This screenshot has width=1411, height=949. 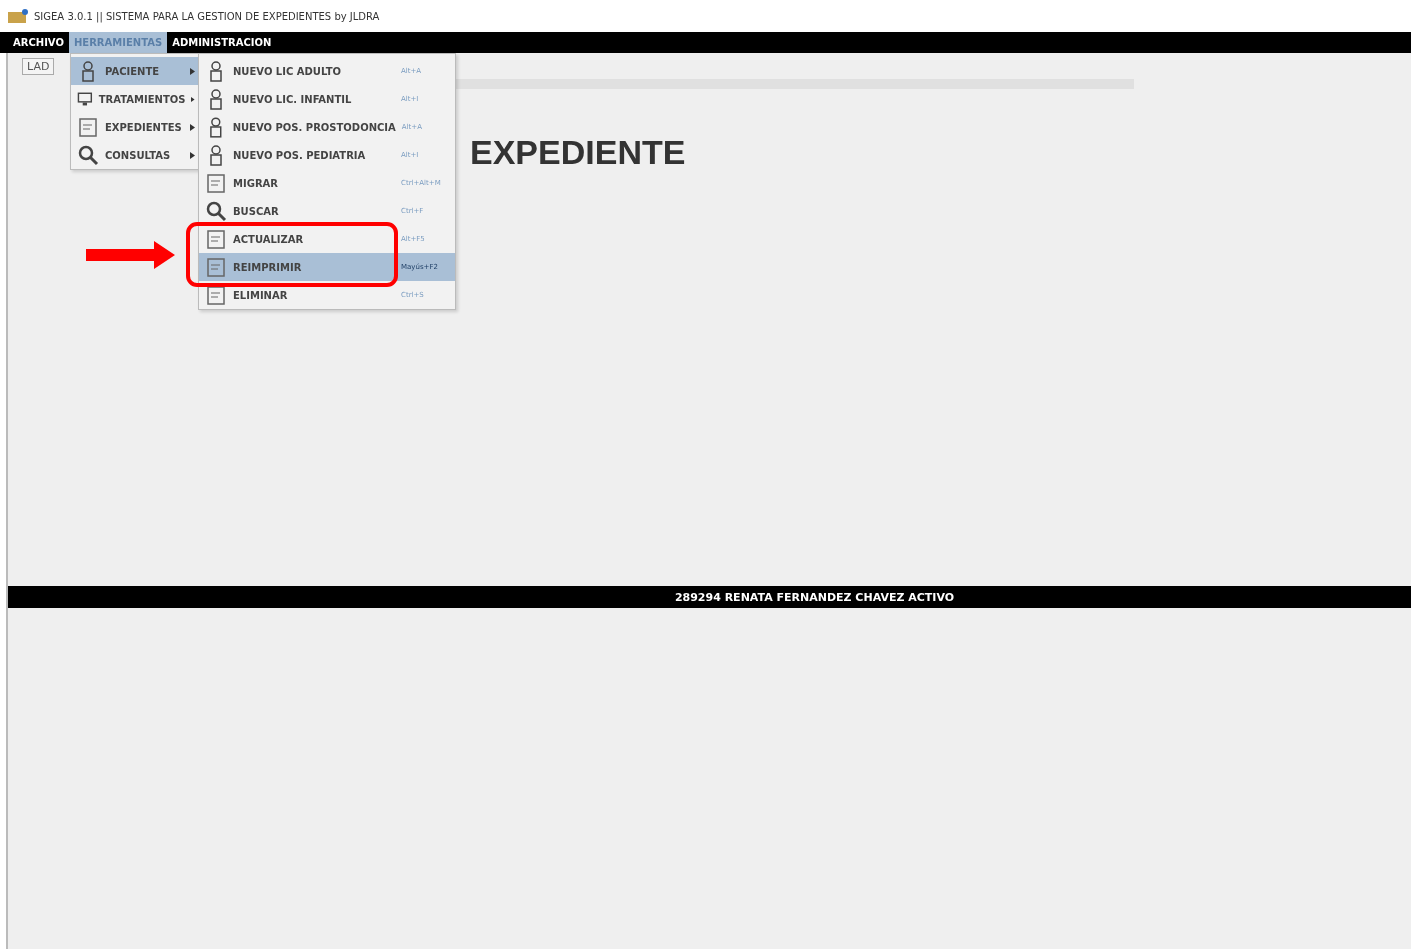 I want to click on app-icon, so click(x=18, y=16).